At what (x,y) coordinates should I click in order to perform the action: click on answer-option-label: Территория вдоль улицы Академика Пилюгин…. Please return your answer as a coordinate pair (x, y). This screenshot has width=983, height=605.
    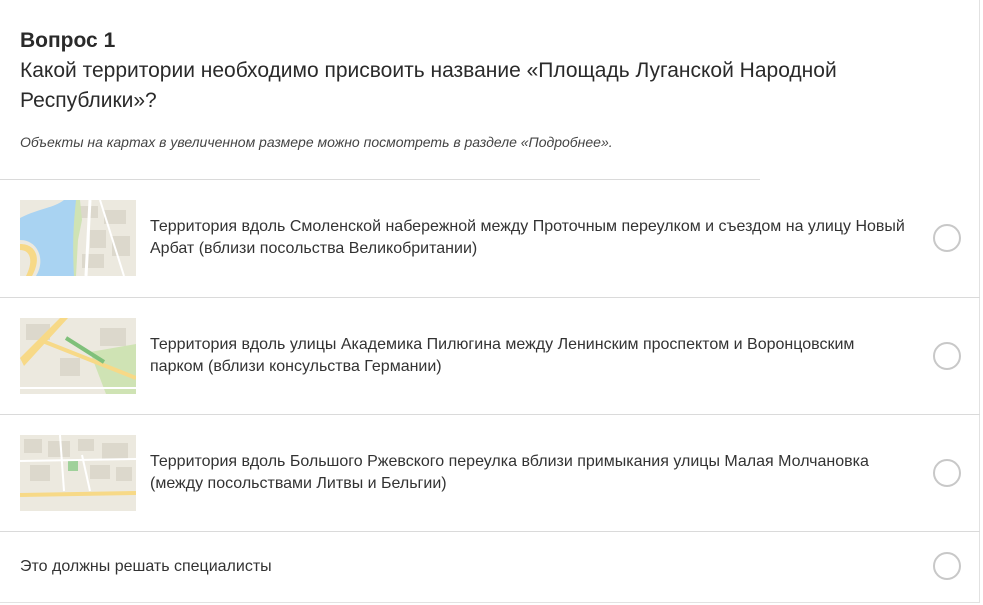
    Looking at the image, I should click on (502, 355).